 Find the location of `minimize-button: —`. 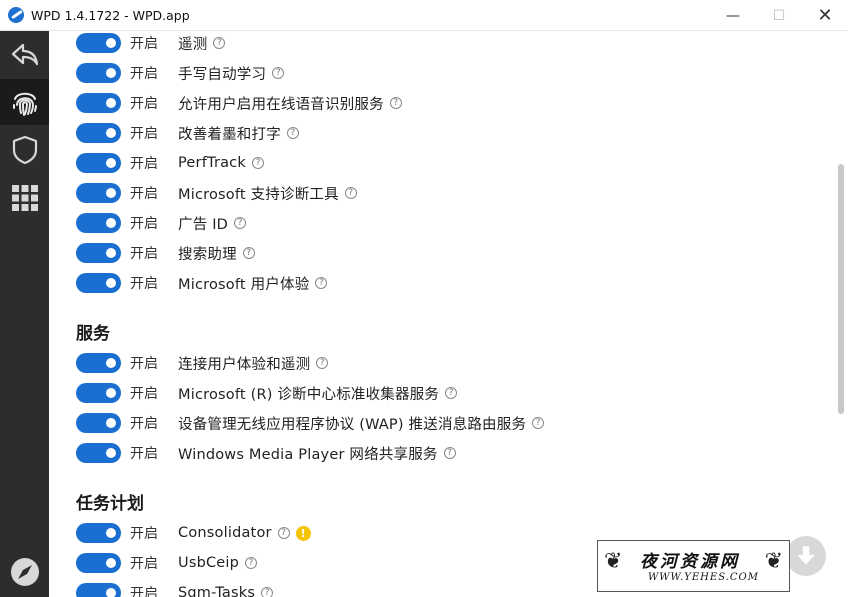

minimize-button: — is located at coordinates (733, 15).